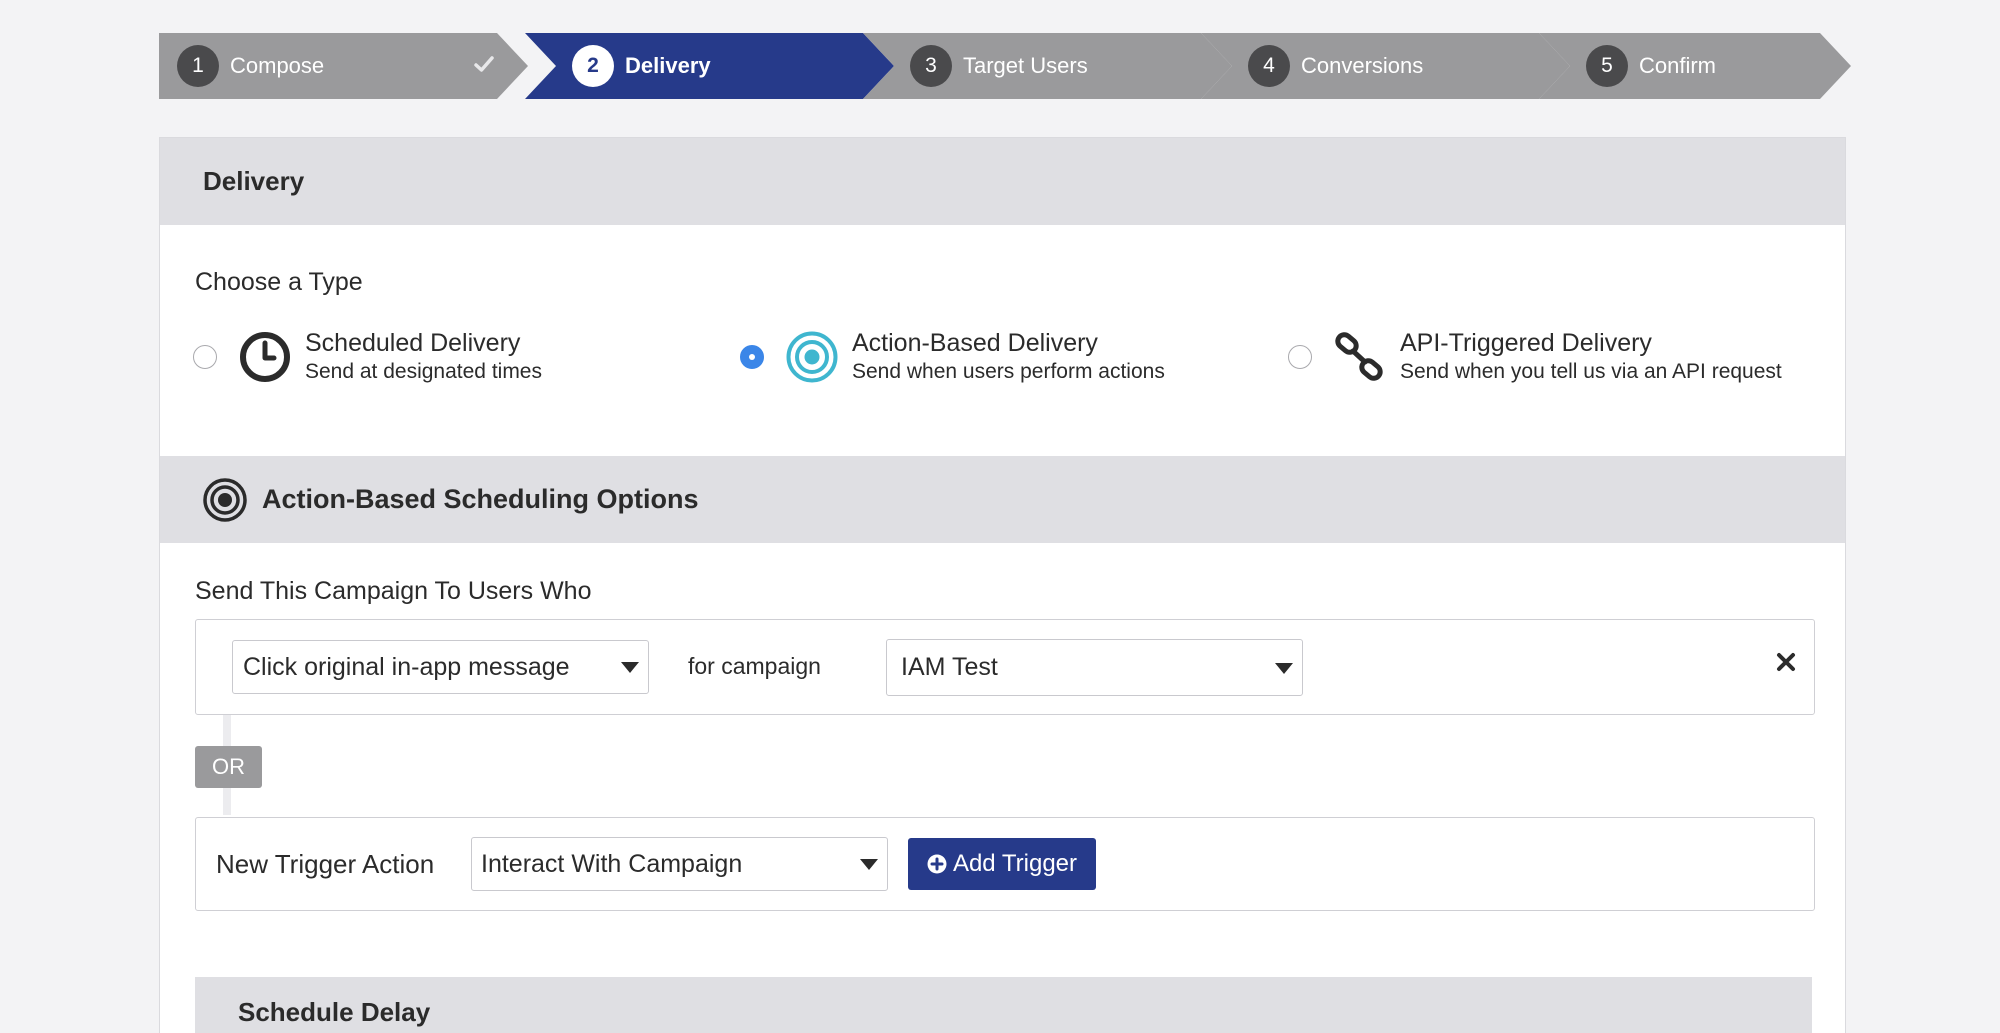 This screenshot has width=2000, height=1033. Describe the element at coordinates (1362, 65) in the screenshot. I see `step-label: Conversions` at that location.